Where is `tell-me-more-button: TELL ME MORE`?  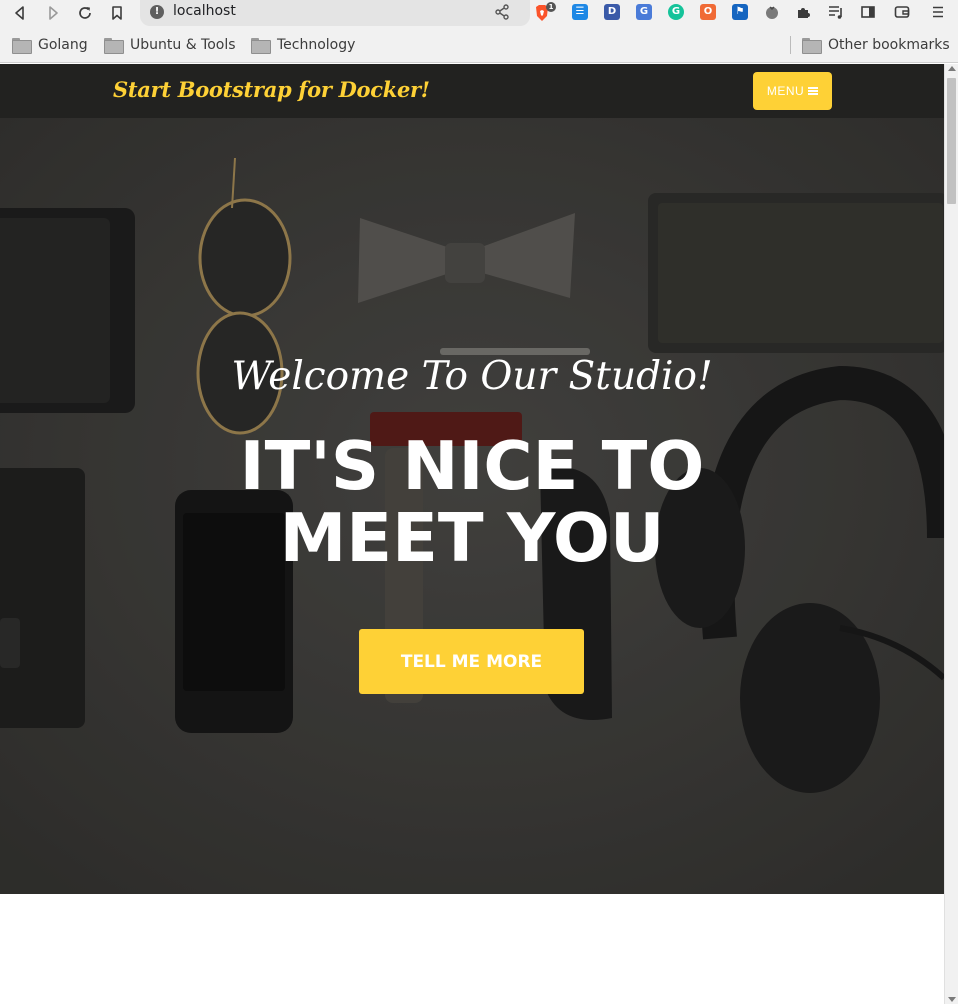 tell-me-more-button: TELL ME MORE is located at coordinates (471, 661).